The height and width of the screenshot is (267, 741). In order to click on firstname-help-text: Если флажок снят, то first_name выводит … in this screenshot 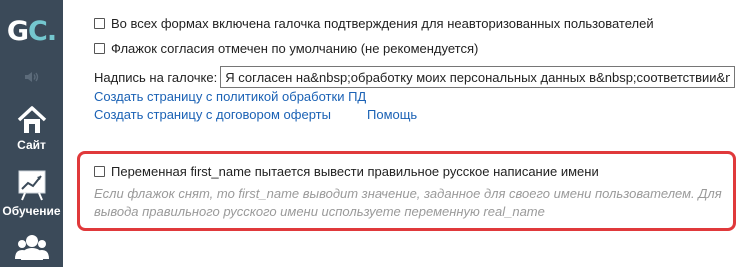, I will do `click(408, 202)`.